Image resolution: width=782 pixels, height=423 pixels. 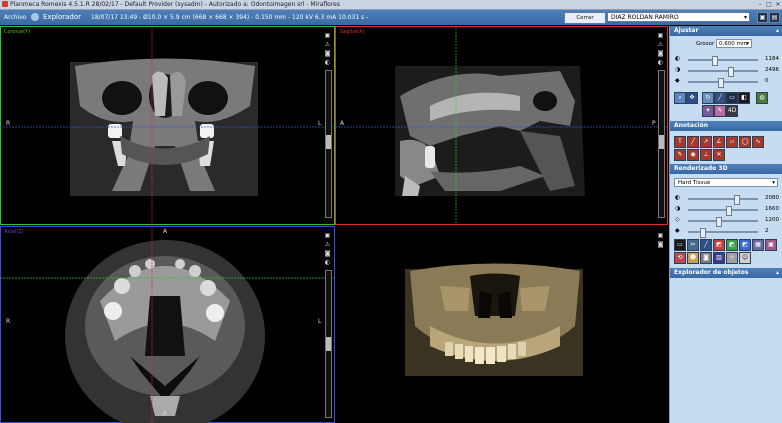 I want to click on brush-icon: ✎, so click(x=720, y=111).